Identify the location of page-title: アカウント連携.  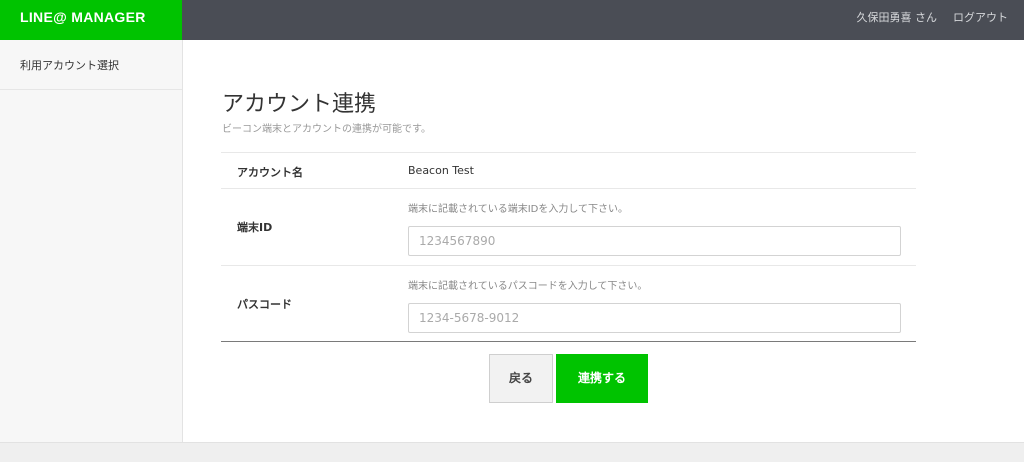
(299, 104).